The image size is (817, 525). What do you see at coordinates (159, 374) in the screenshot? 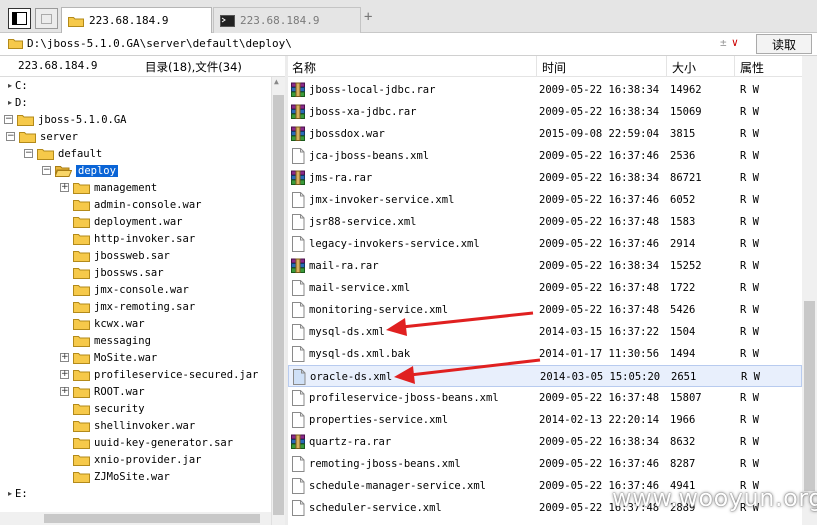
I see `tree-node: + profileservice-secured.jar` at bounding box center [159, 374].